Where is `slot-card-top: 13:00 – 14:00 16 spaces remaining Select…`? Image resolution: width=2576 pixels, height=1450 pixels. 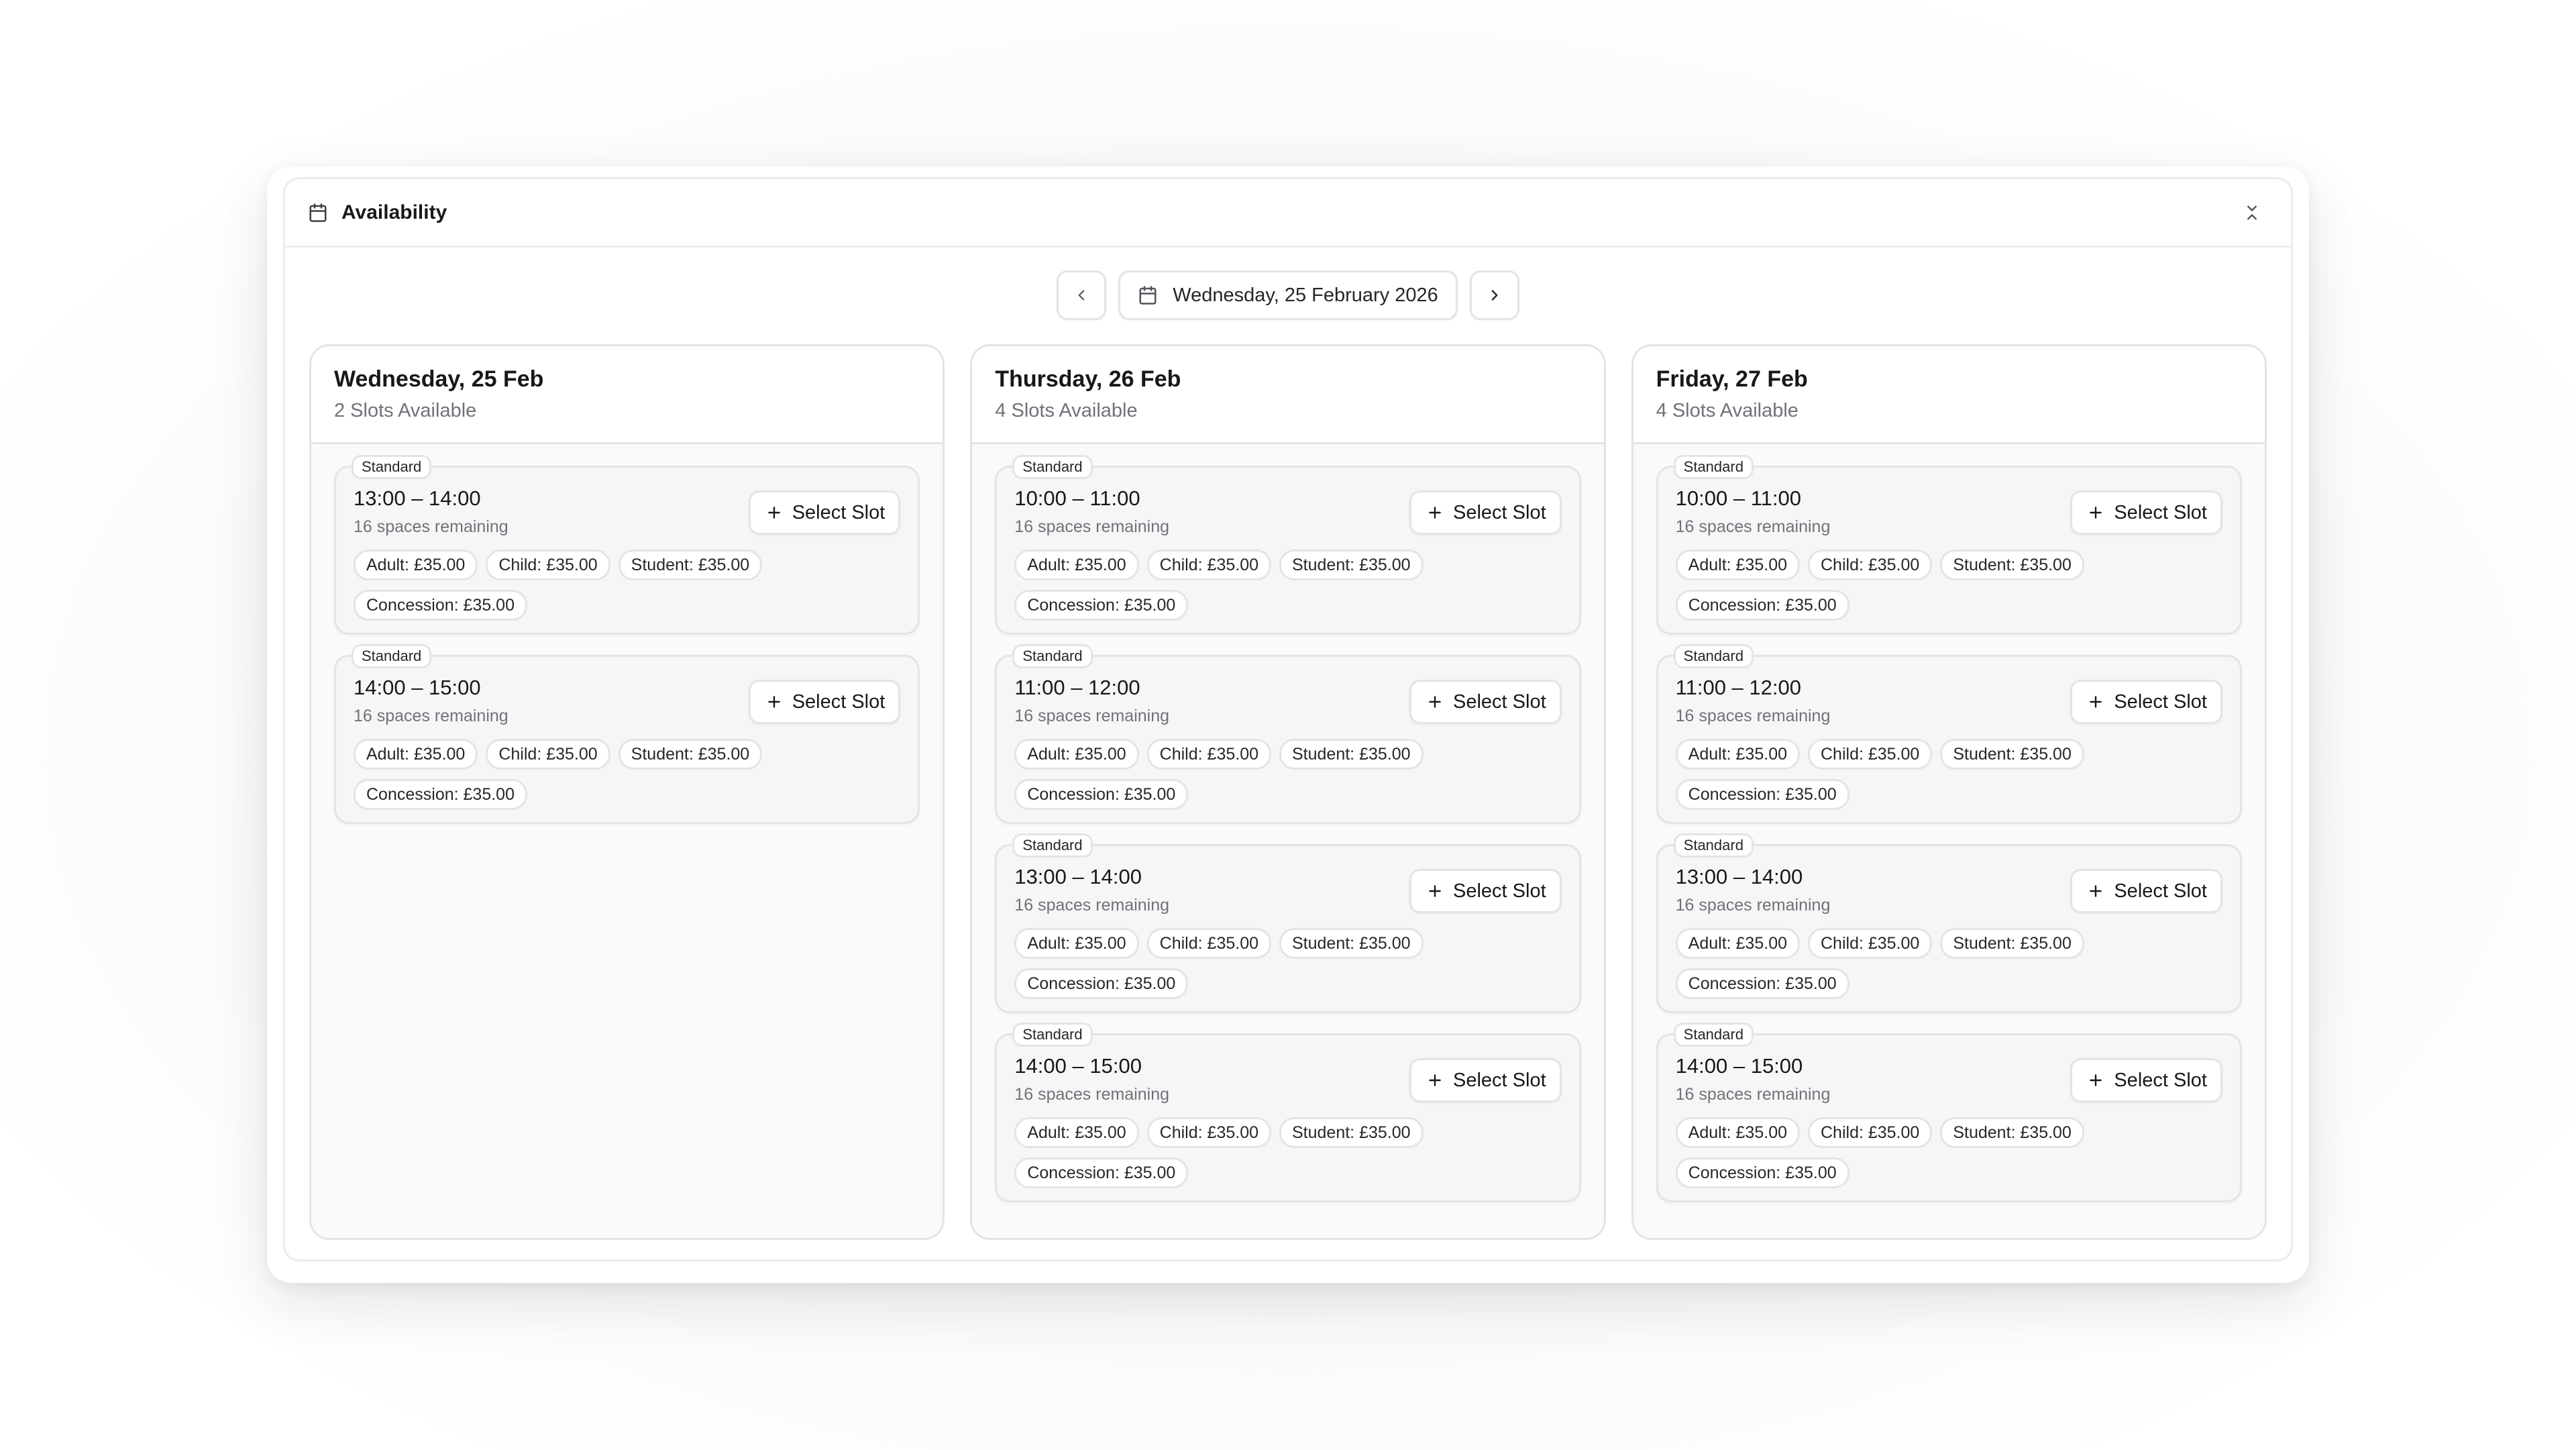 slot-card-top: 13:00 – 14:00 16 spaces remaining Select… is located at coordinates (1288, 890).